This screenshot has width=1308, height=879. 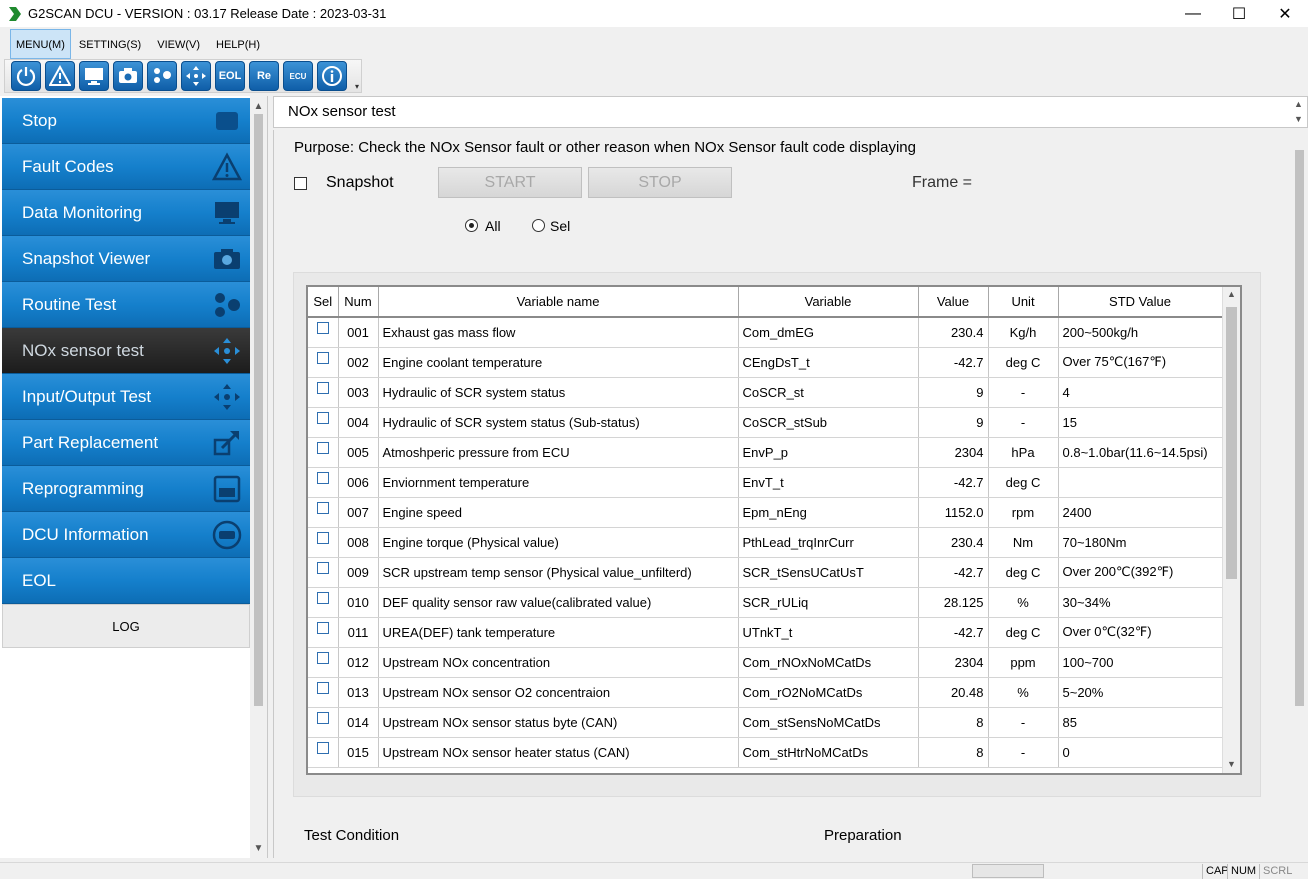 What do you see at coordinates (358, 662) in the screenshot?
I see `cell-num: 012` at bounding box center [358, 662].